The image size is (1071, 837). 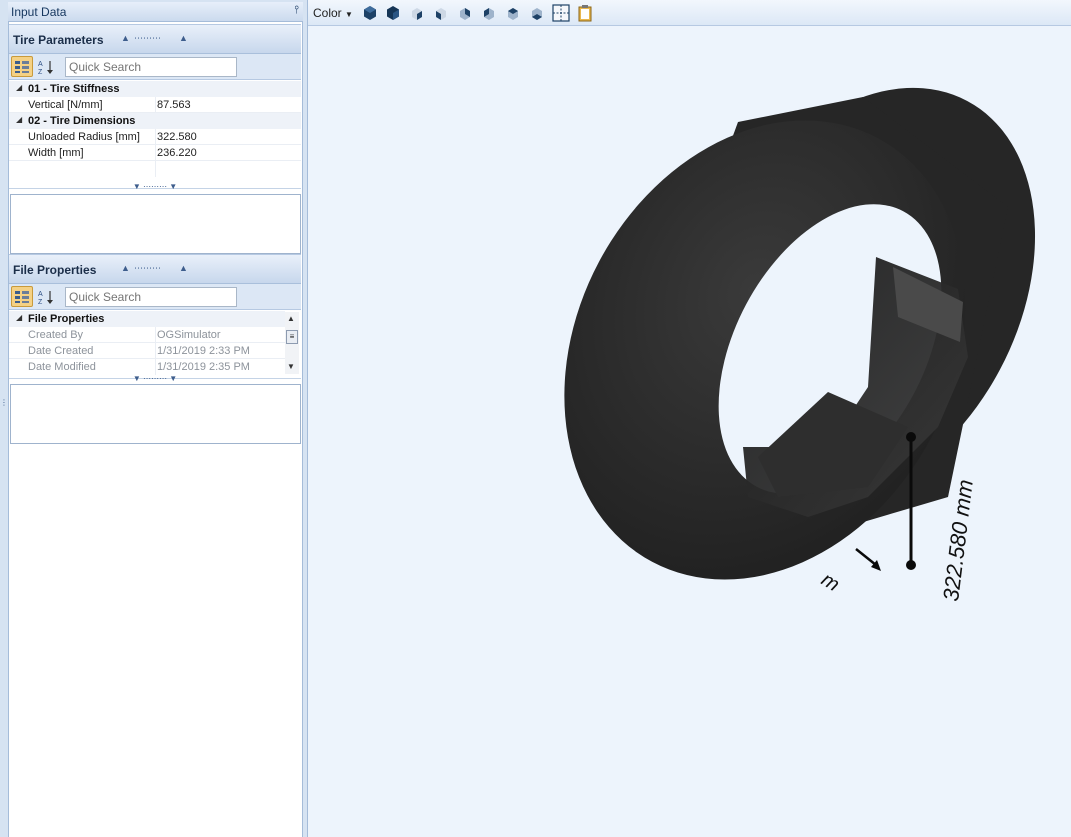 I want to click on color-dropdown: Color ▼, so click(x=333, y=13).